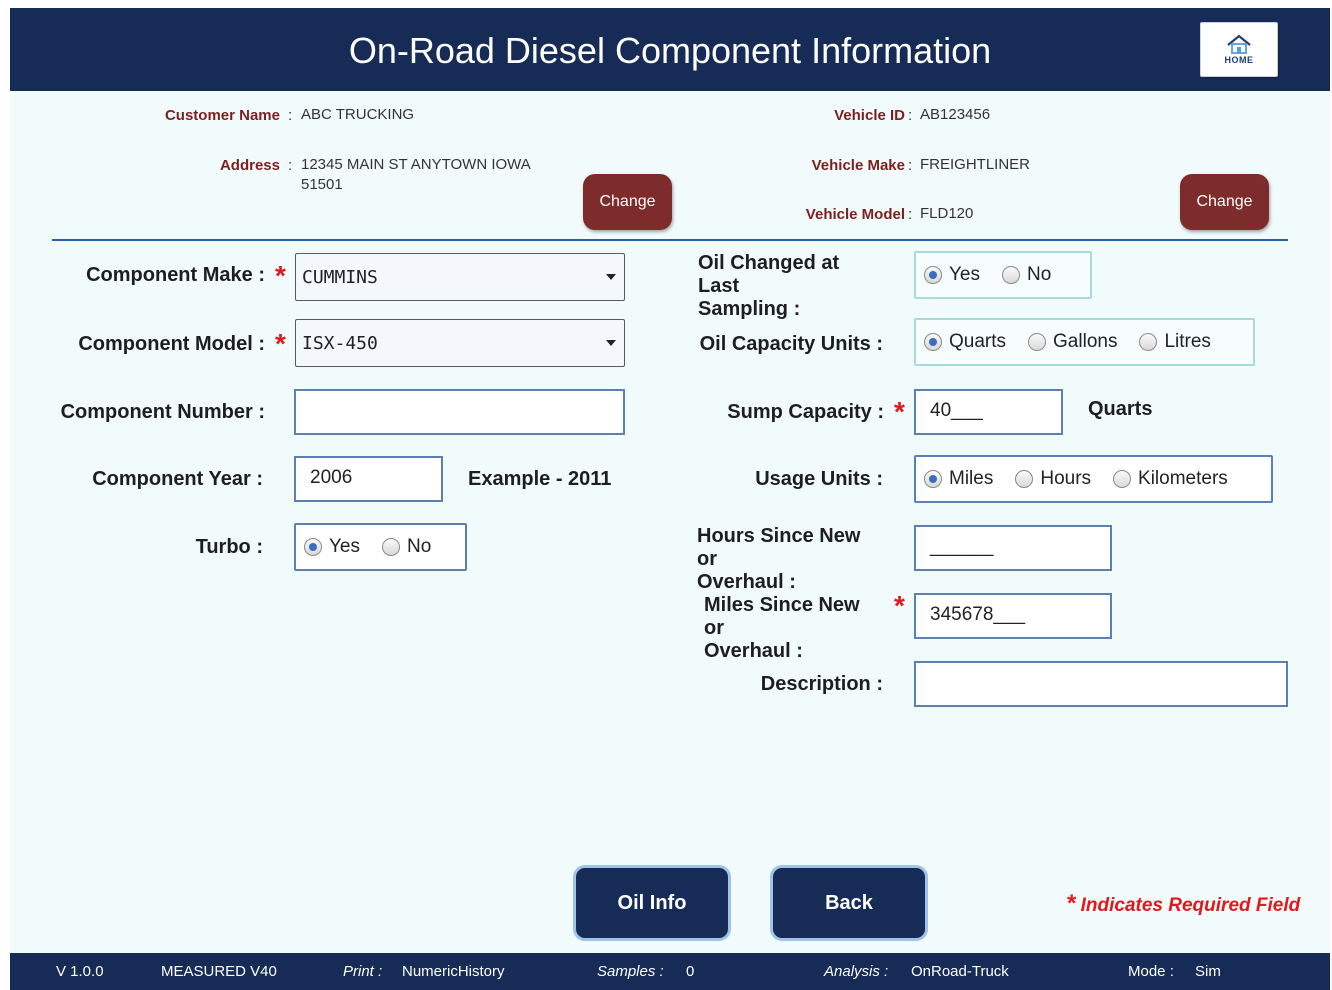 The height and width of the screenshot is (990, 1332). I want to click on kilometers-label: Kilometers, so click(1183, 478).